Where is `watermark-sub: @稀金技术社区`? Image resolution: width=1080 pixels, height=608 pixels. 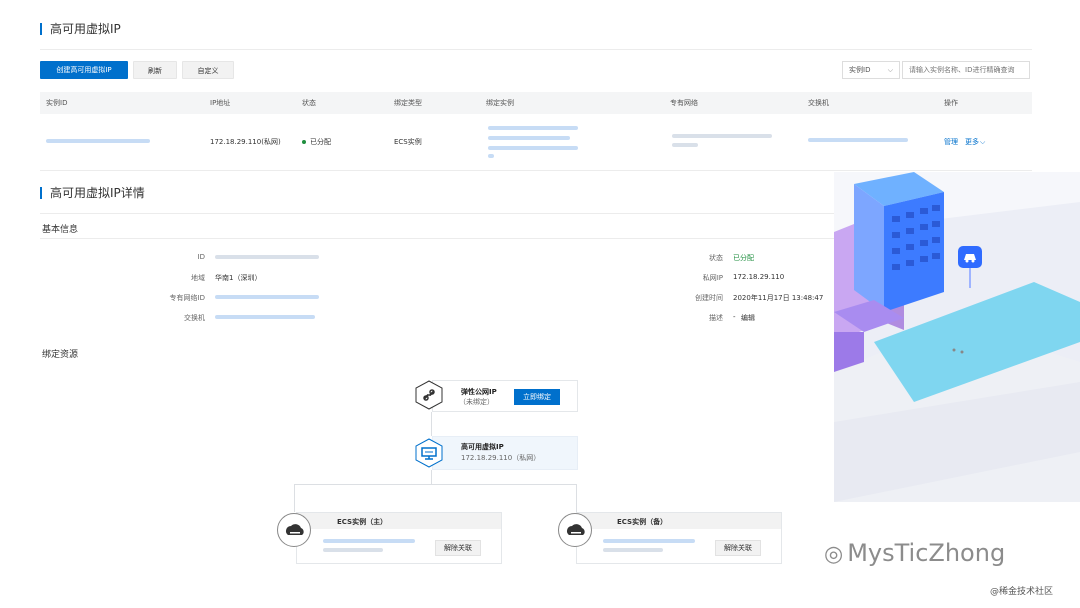
watermark-sub: @稀金技术社区 is located at coordinates (1022, 592).